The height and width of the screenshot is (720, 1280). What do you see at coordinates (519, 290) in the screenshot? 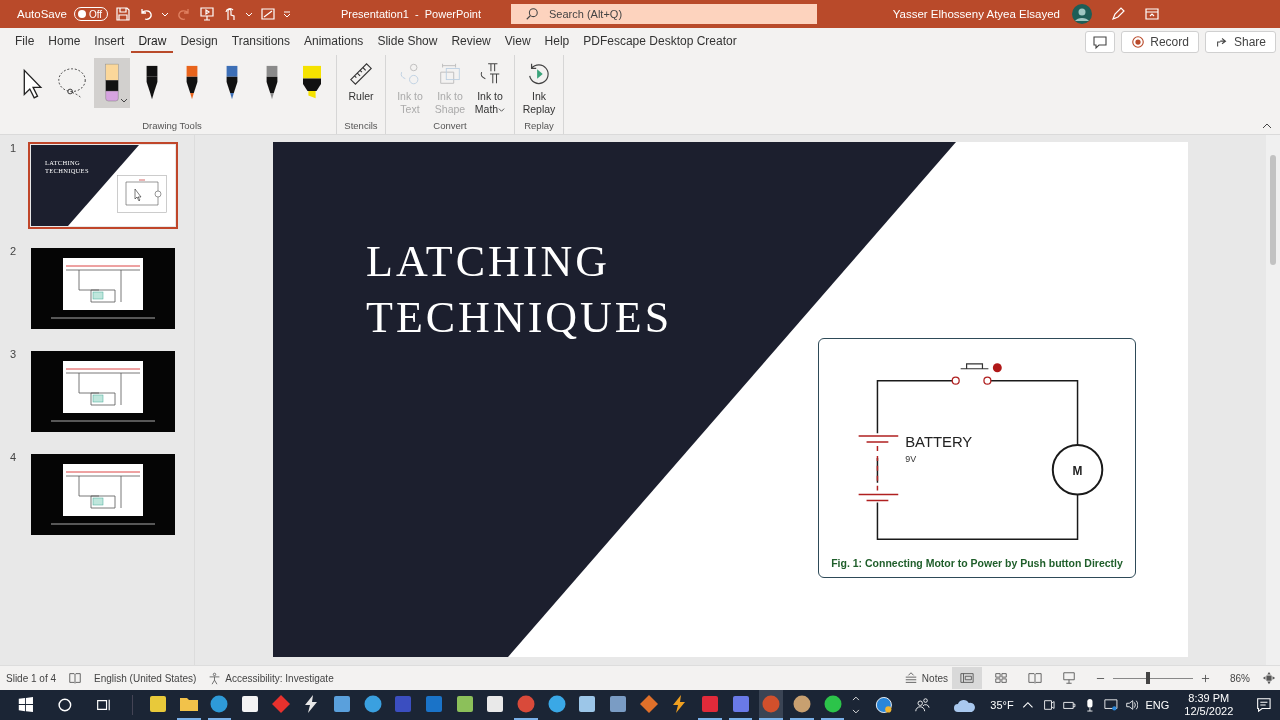
I see `slide-title: LATCHING TECHNIQUES` at bounding box center [519, 290].